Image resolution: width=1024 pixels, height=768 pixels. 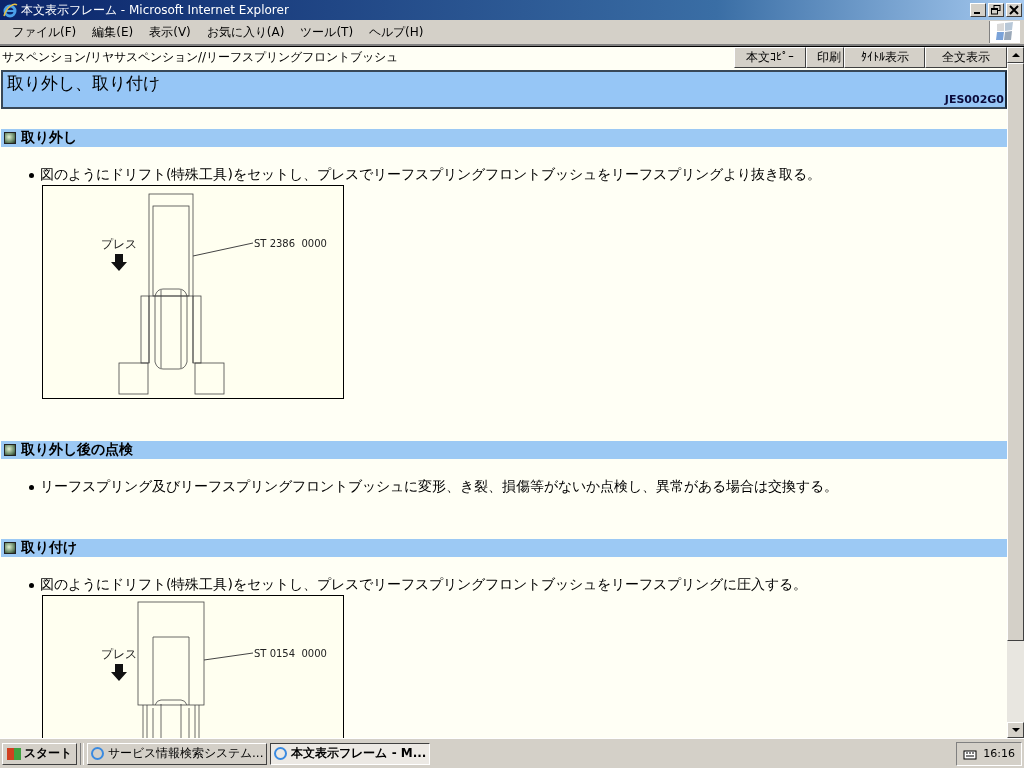 I want to click on keyboard-icon, so click(x=970, y=753).